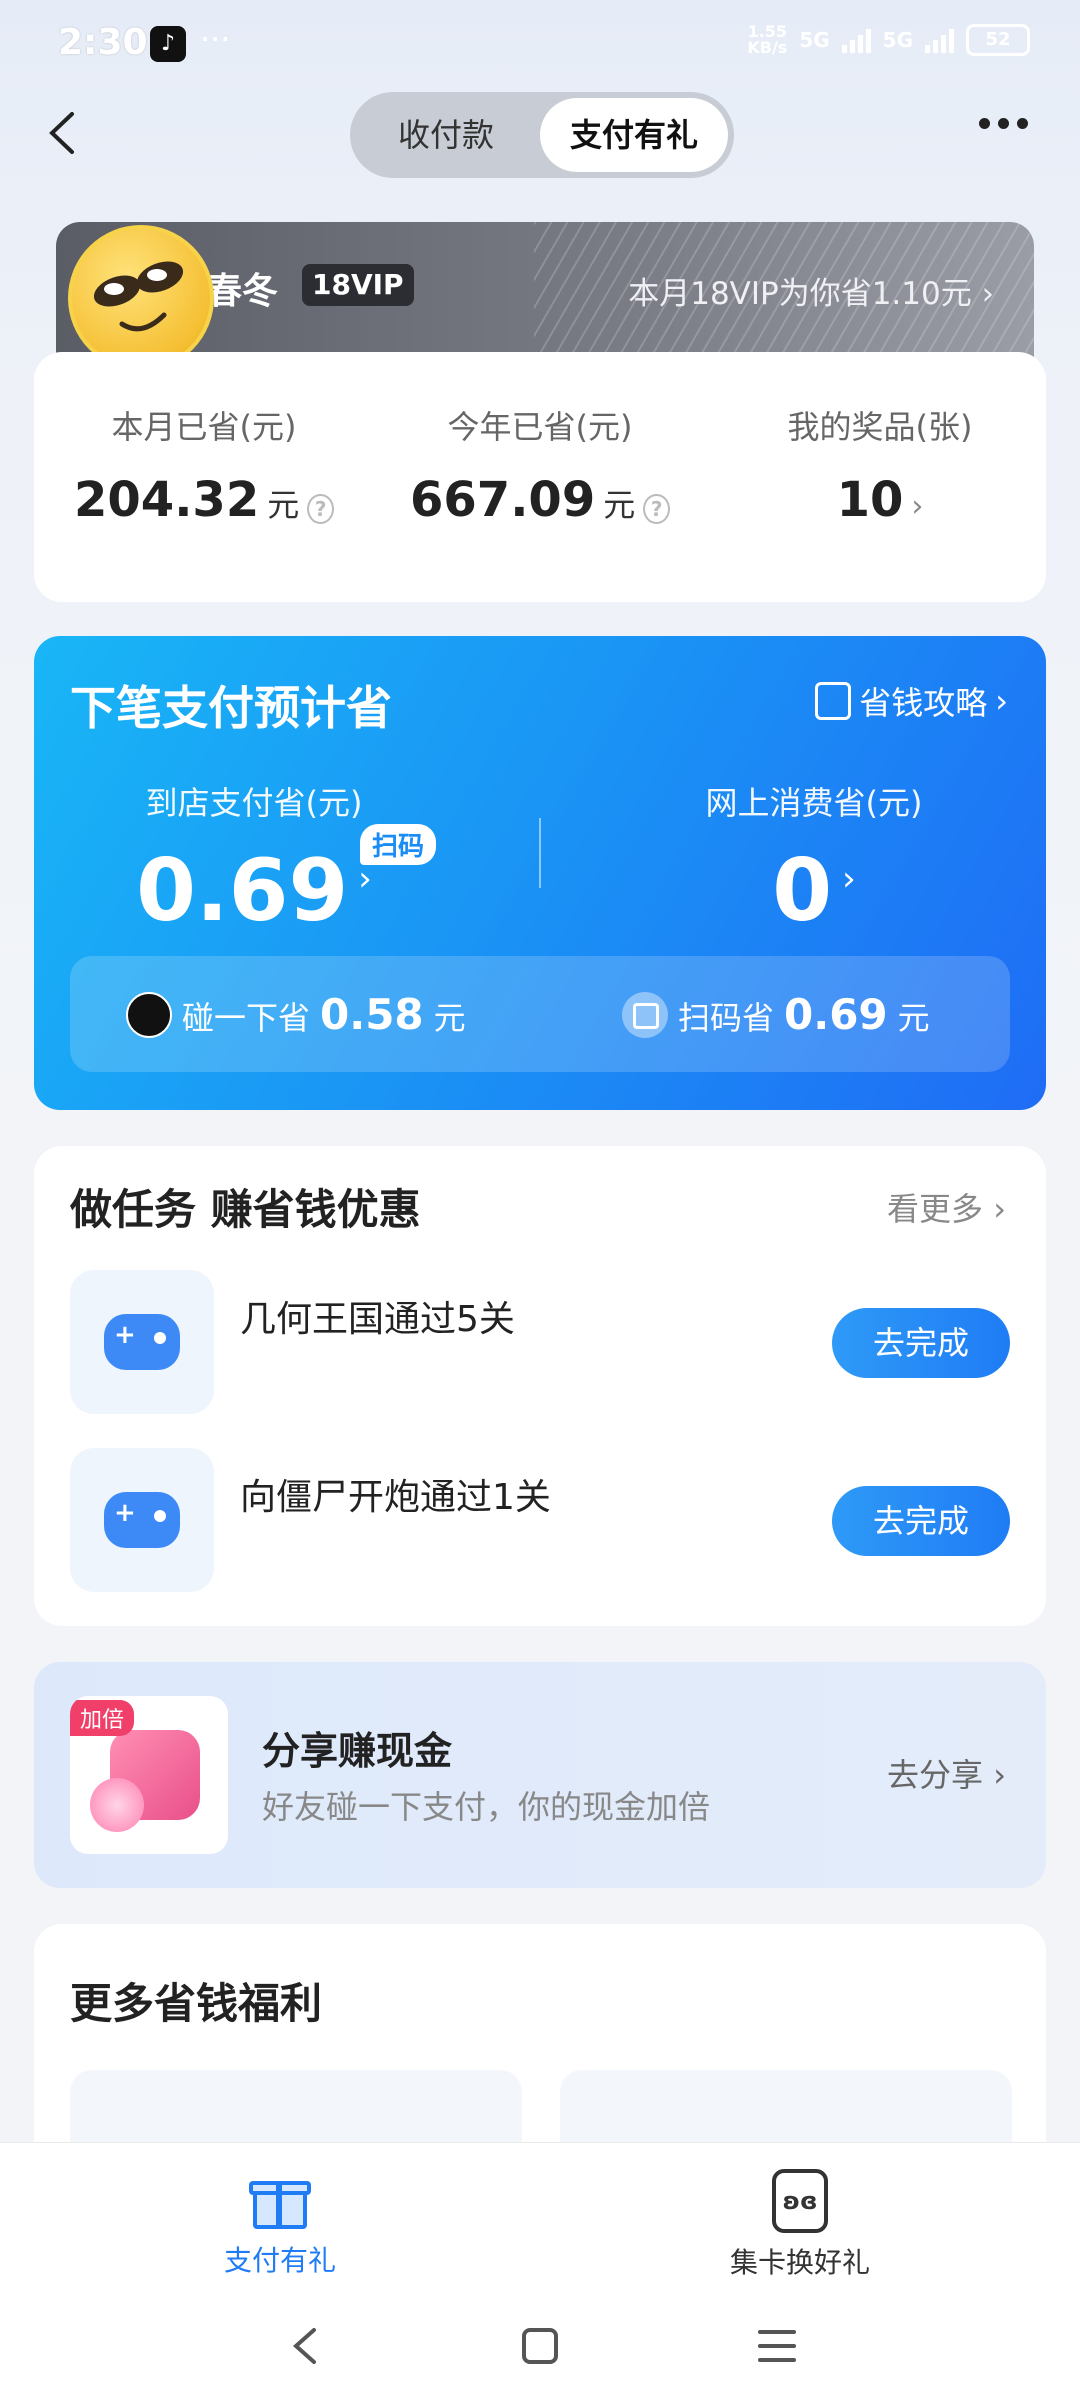  I want to click on payment-method-savings-bar: 碰一下省 0.58 元 扫码省 0.69 元, so click(540, 1014).